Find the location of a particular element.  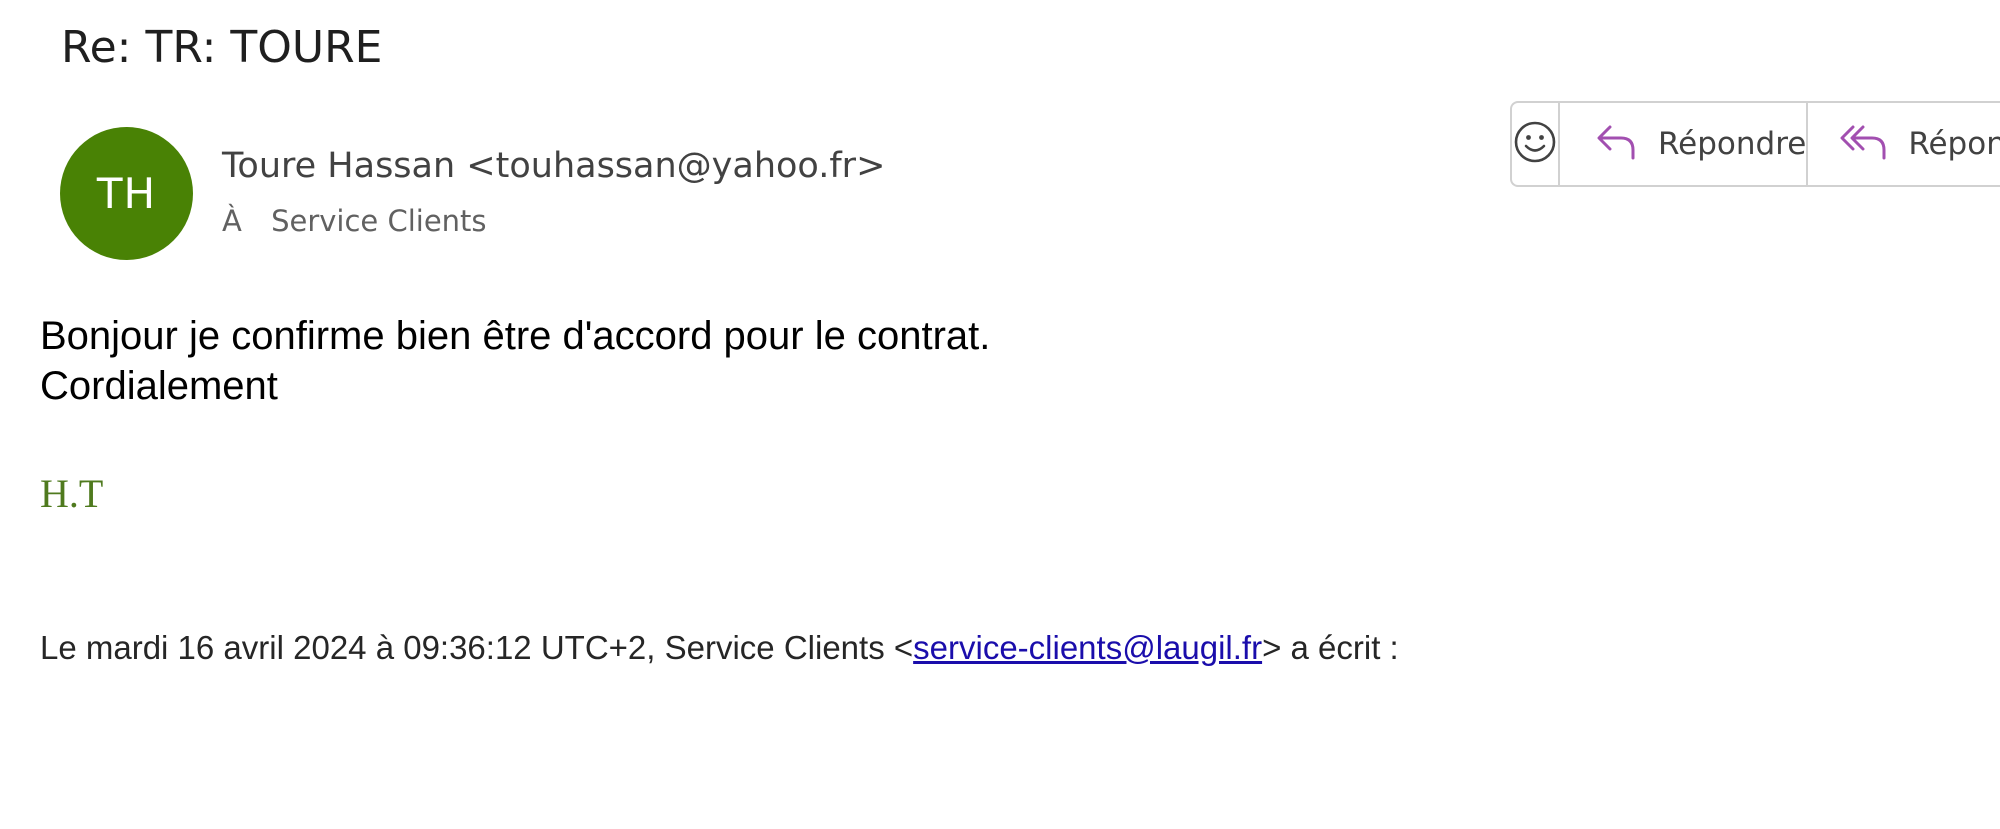

reaction-button is located at coordinates (1536, 144).